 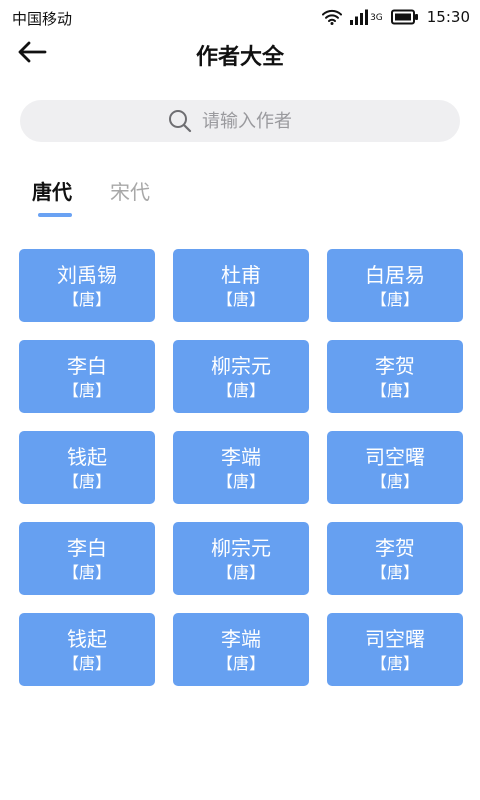 What do you see at coordinates (241, 274) in the screenshot?
I see `author-name: 杜甫` at bounding box center [241, 274].